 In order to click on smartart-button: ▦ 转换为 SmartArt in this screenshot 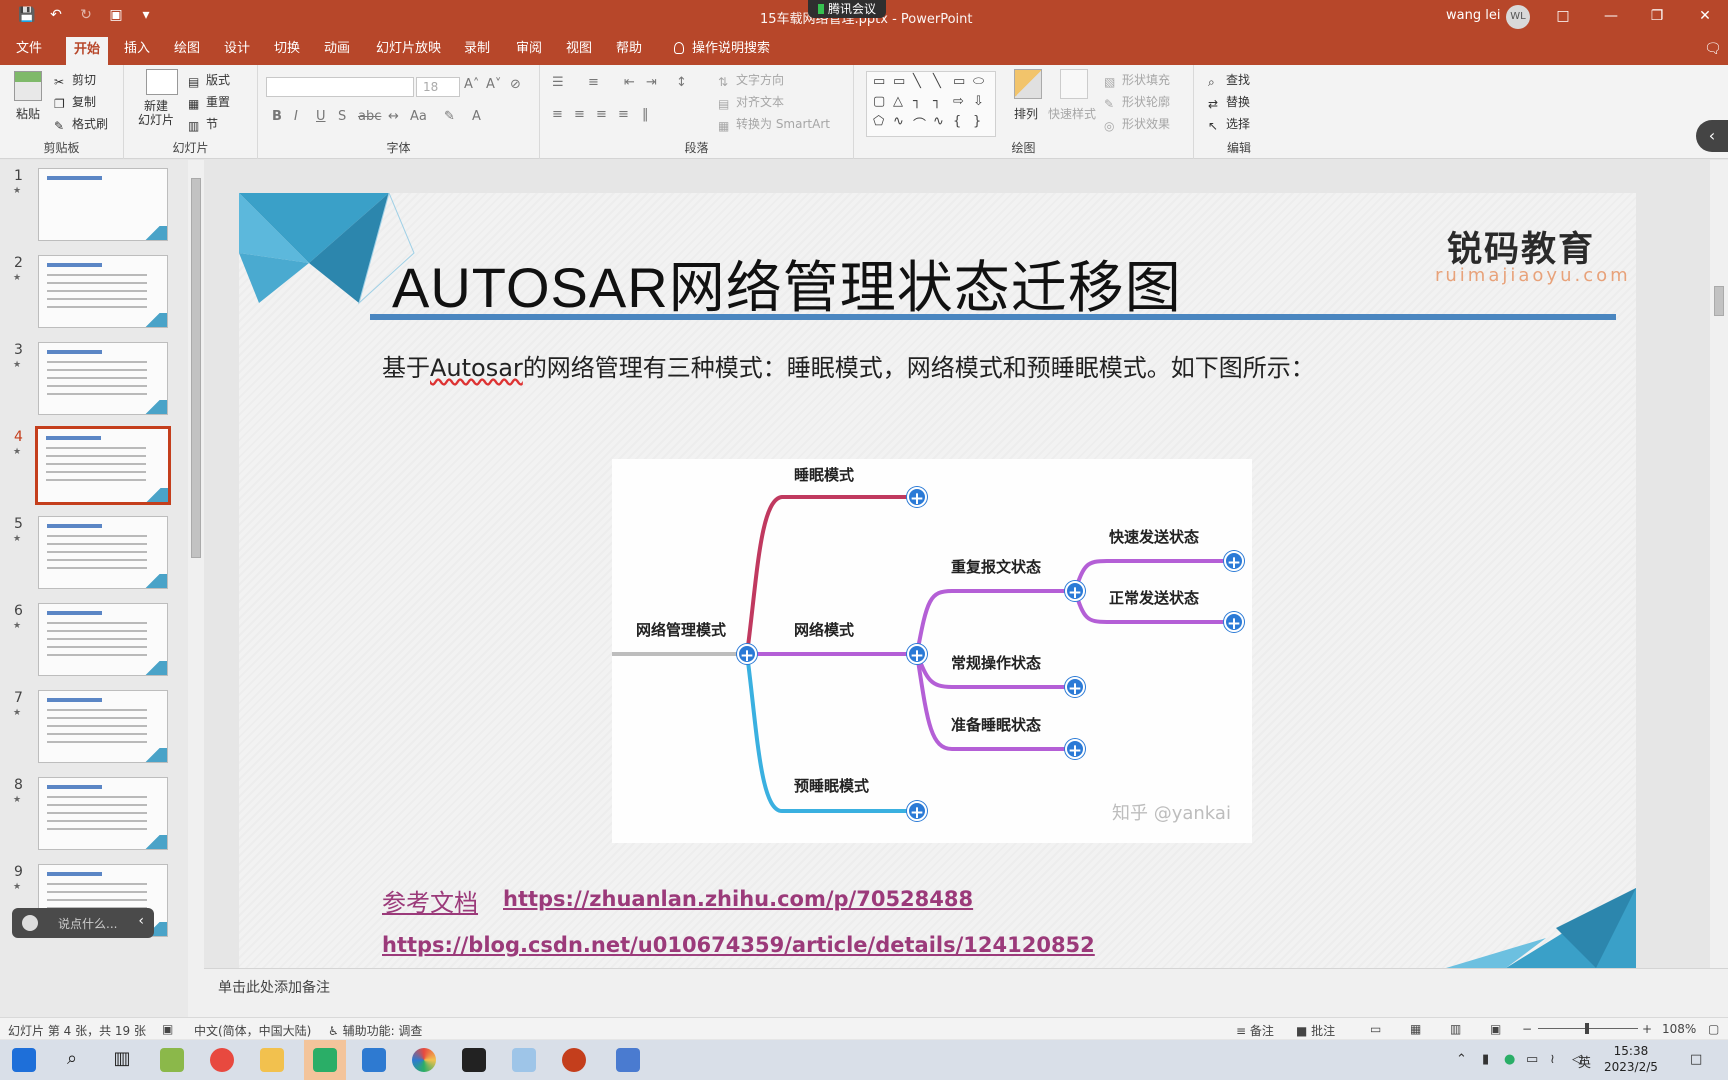, I will do `click(774, 124)`.